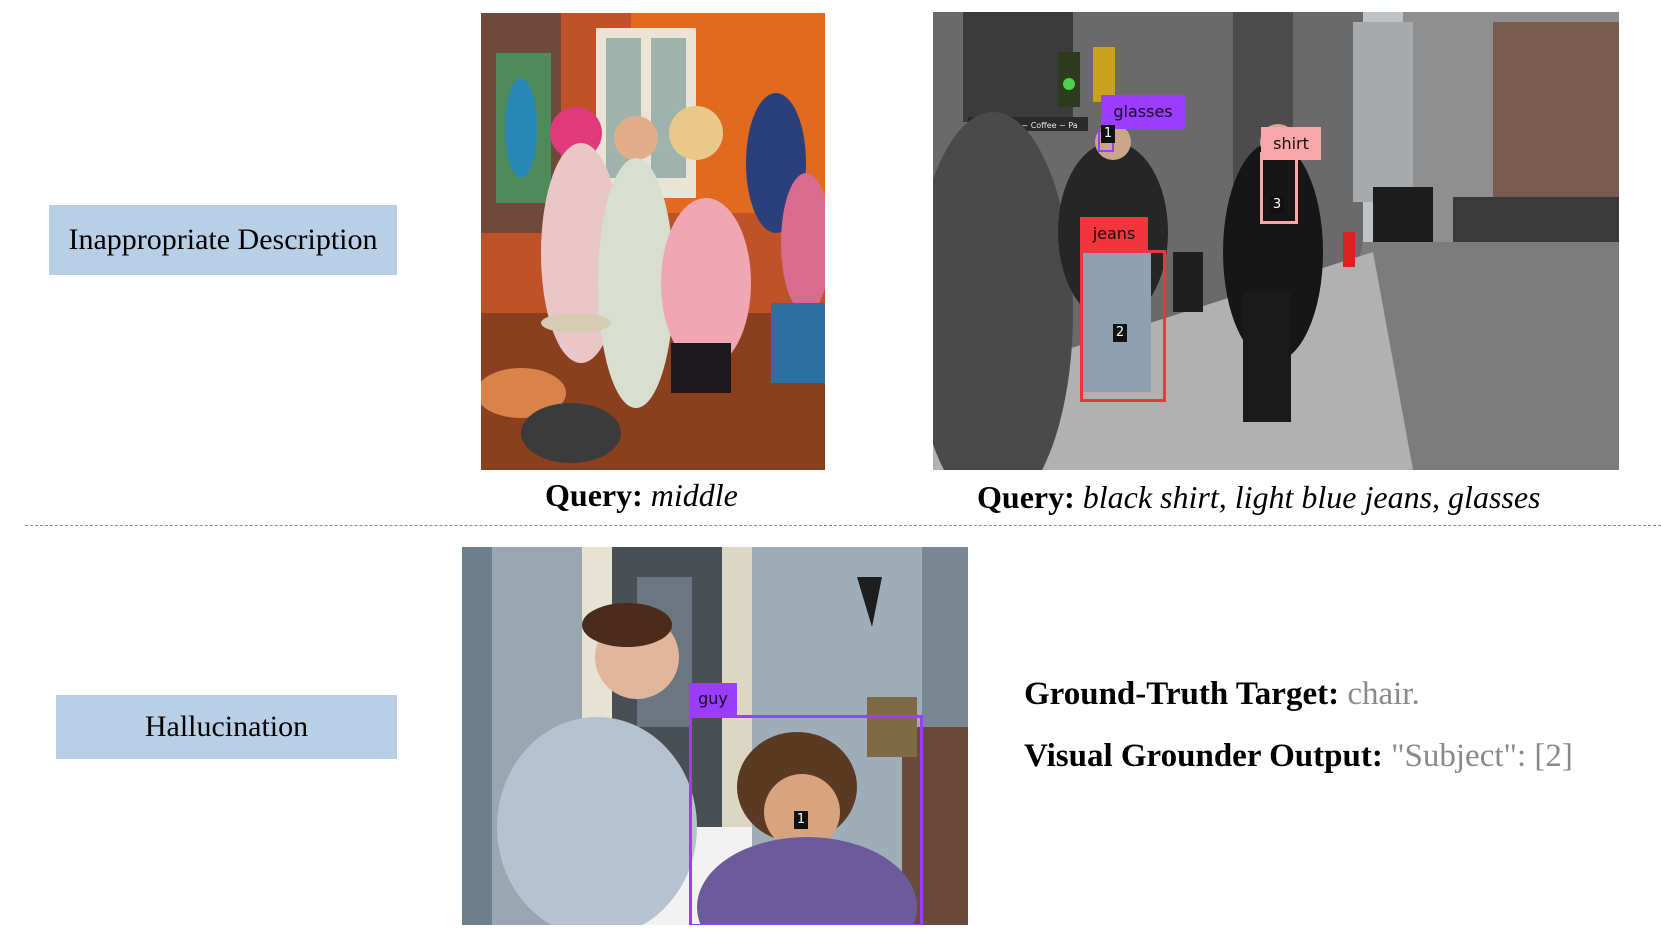 The width and height of the screenshot is (1661, 934). Describe the element at coordinates (713, 699) in the screenshot. I see `guy-bbox-tag: guy` at that location.